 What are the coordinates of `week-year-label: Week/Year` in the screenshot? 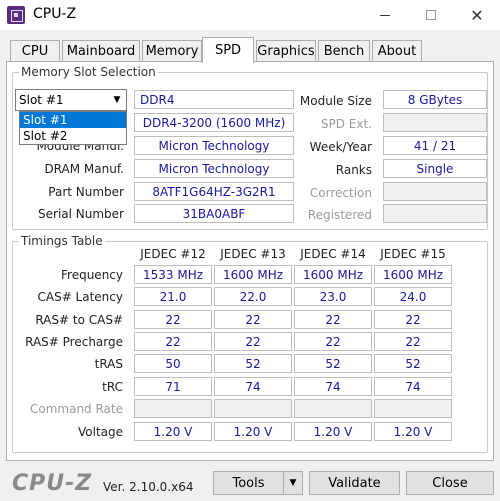 It's located at (340, 147).